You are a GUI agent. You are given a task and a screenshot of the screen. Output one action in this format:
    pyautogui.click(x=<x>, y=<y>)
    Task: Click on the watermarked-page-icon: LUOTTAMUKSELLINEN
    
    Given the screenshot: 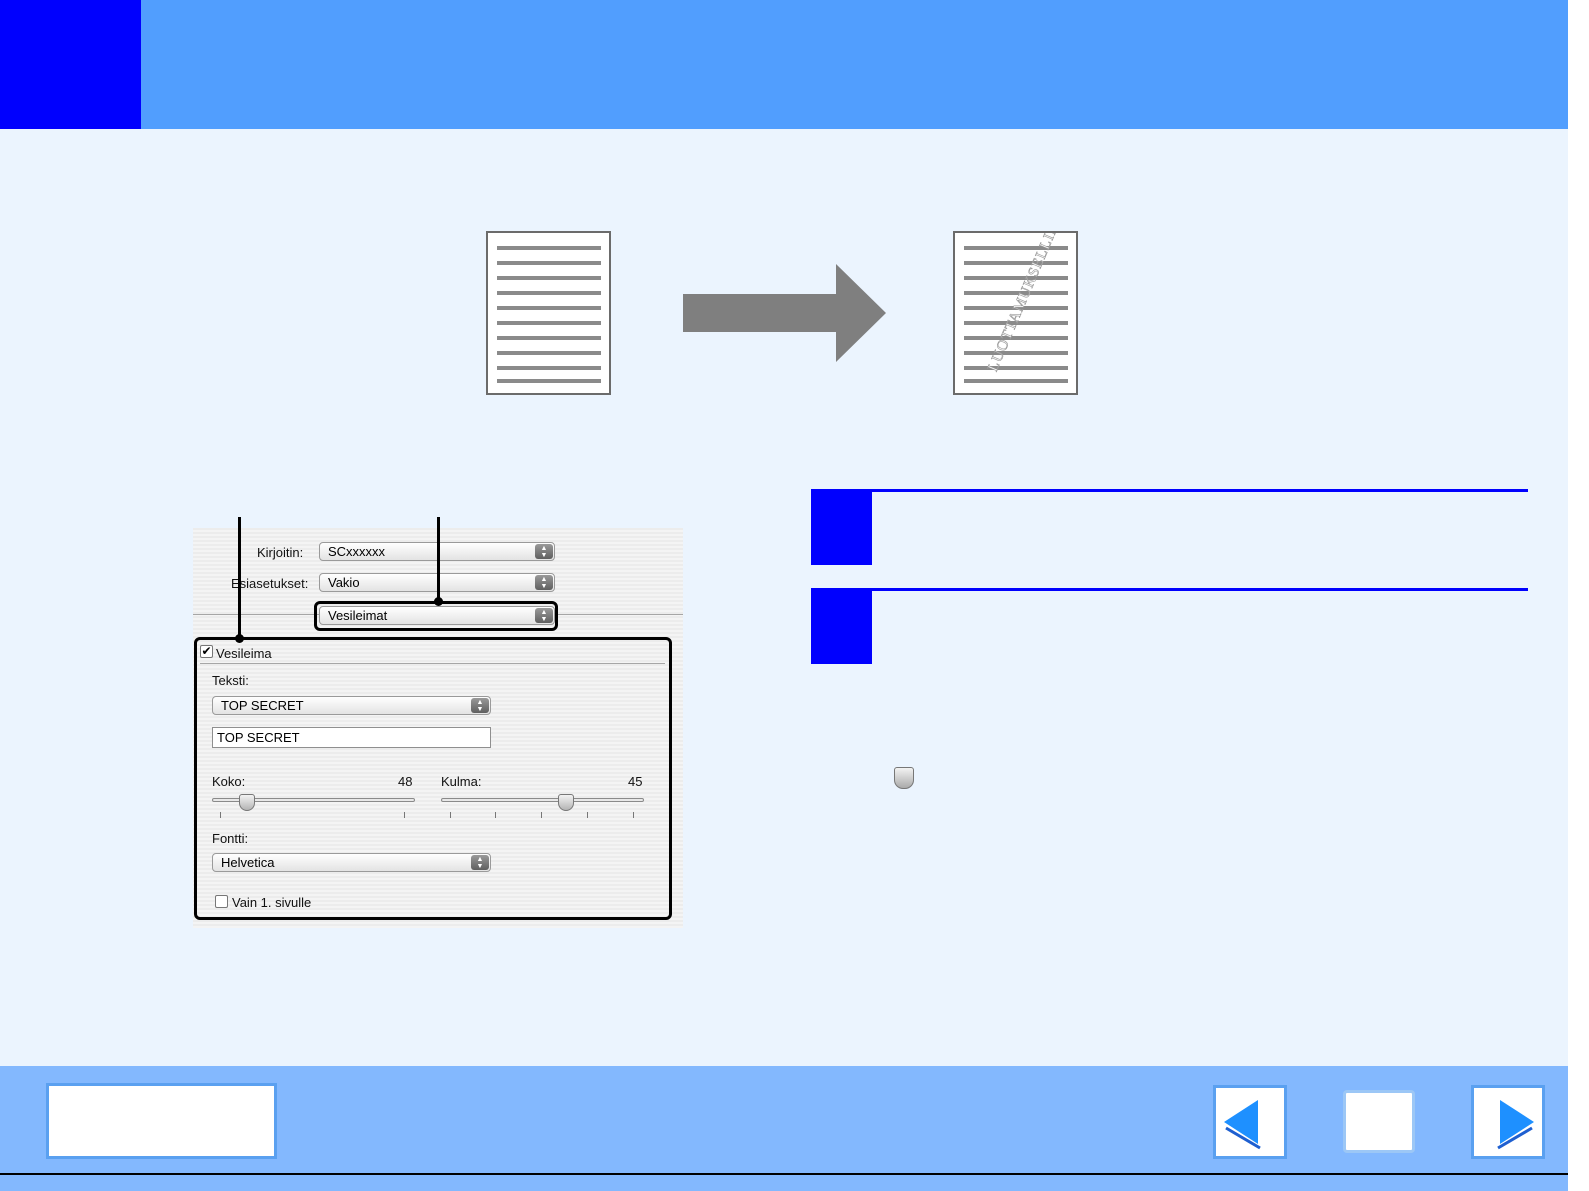 What is the action you would take?
    pyautogui.click(x=1015, y=313)
    